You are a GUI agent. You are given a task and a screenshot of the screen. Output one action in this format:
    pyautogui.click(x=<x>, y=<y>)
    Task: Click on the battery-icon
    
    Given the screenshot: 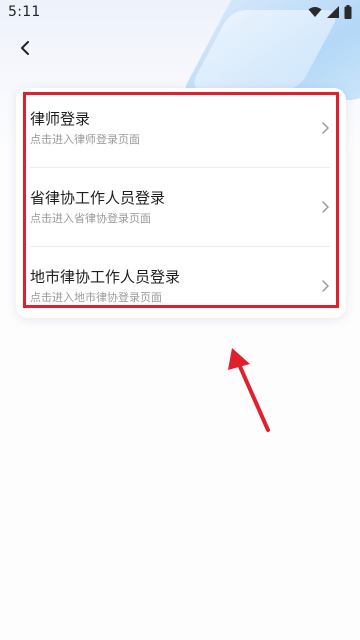 What is the action you would take?
    pyautogui.click(x=348, y=12)
    